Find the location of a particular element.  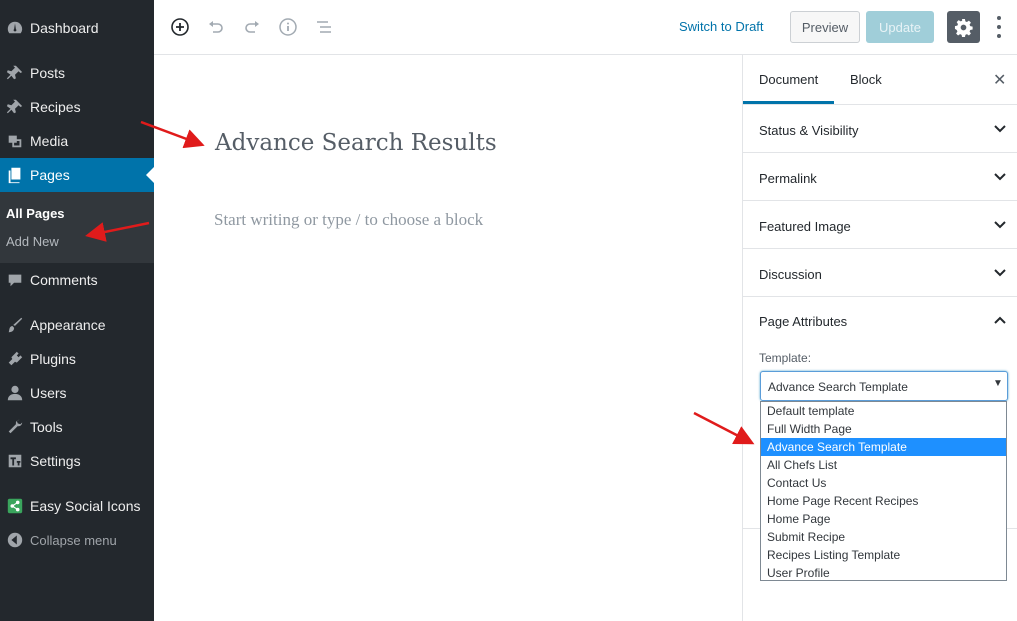

gear-icon is located at coordinates (963, 27).